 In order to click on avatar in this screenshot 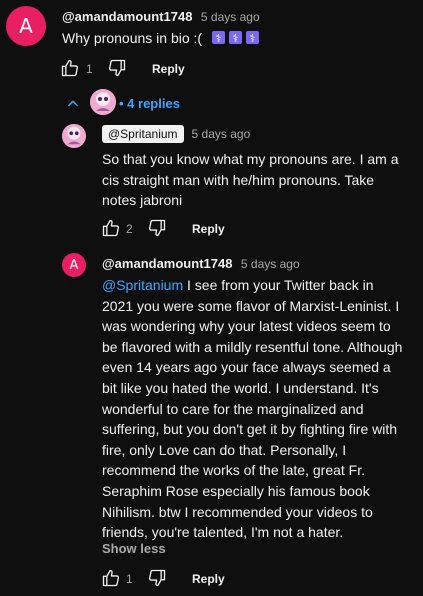, I will do `click(74, 136)`.